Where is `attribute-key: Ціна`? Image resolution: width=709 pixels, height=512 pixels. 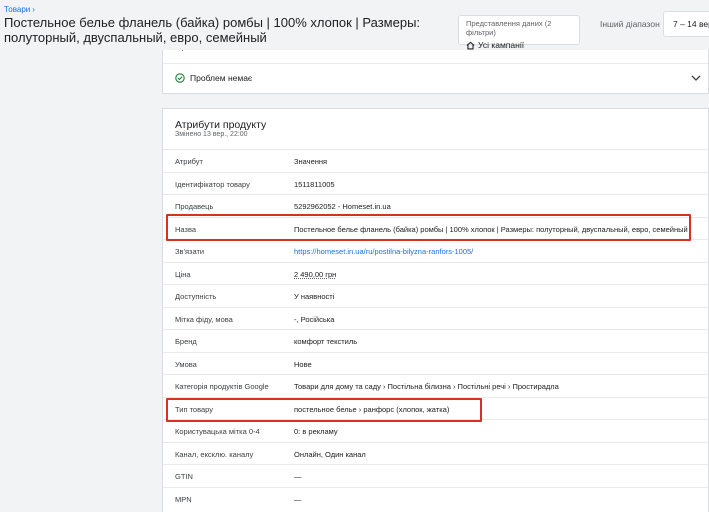 attribute-key: Ціна is located at coordinates (183, 274).